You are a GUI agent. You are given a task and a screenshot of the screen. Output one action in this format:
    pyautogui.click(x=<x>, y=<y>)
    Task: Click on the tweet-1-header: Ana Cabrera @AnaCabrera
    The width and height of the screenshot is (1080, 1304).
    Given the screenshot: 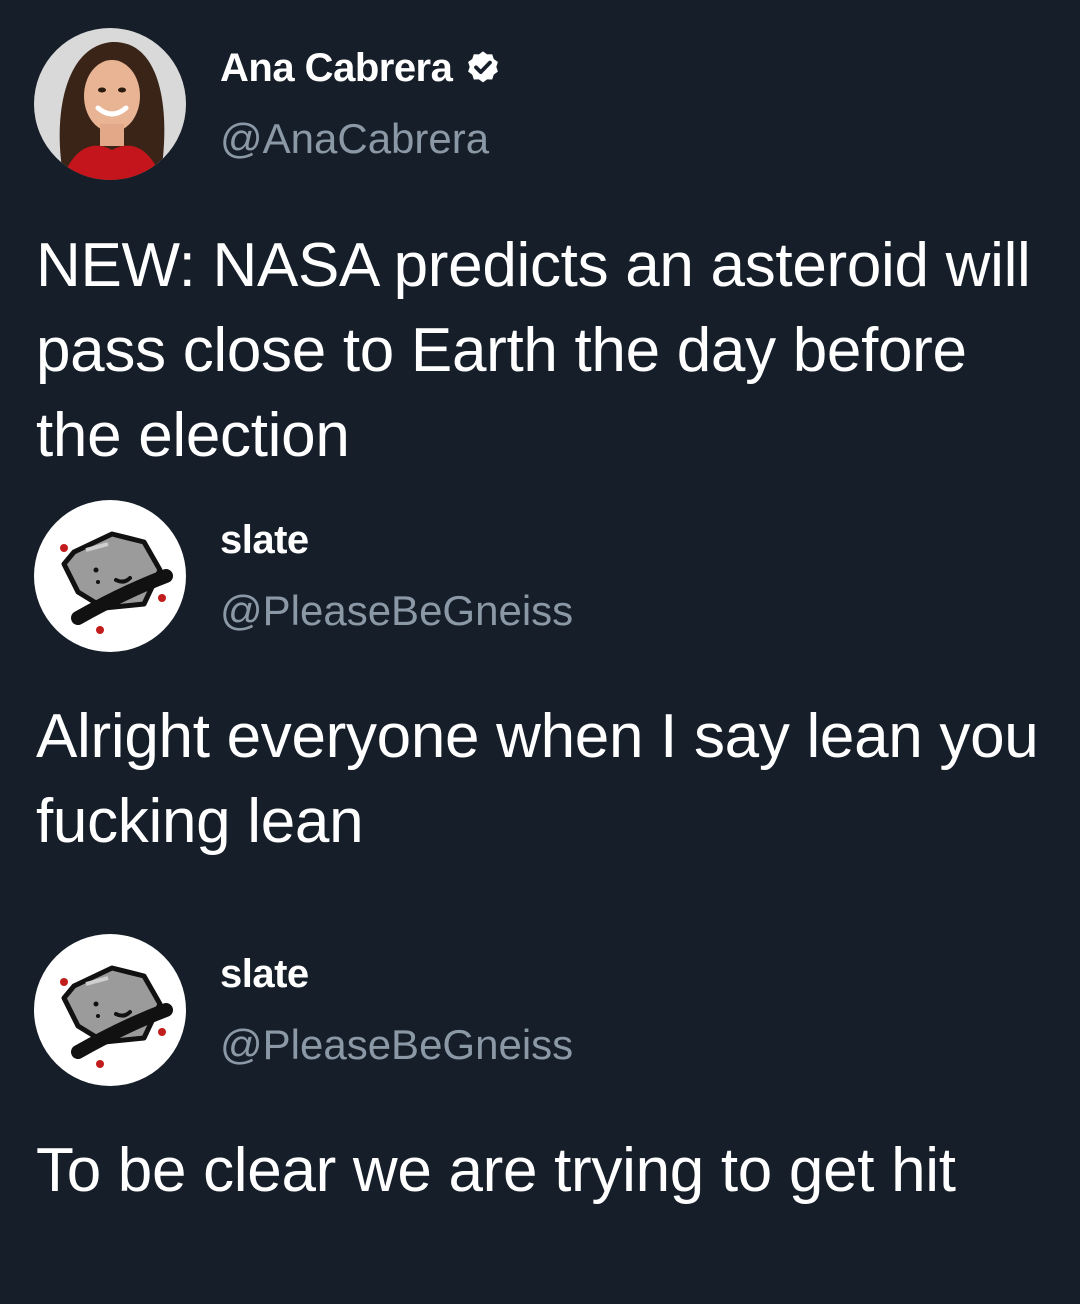 What is the action you would take?
    pyautogui.click(x=268, y=104)
    